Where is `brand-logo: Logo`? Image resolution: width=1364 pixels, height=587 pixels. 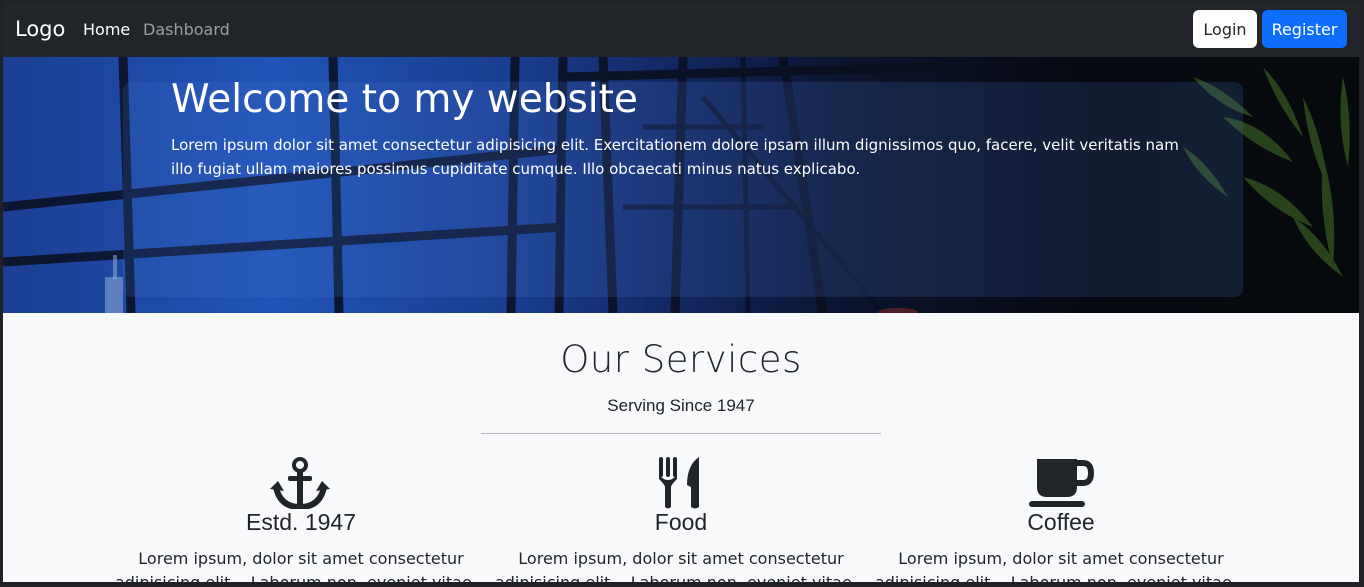 brand-logo: Logo is located at coordinates (40, 29).